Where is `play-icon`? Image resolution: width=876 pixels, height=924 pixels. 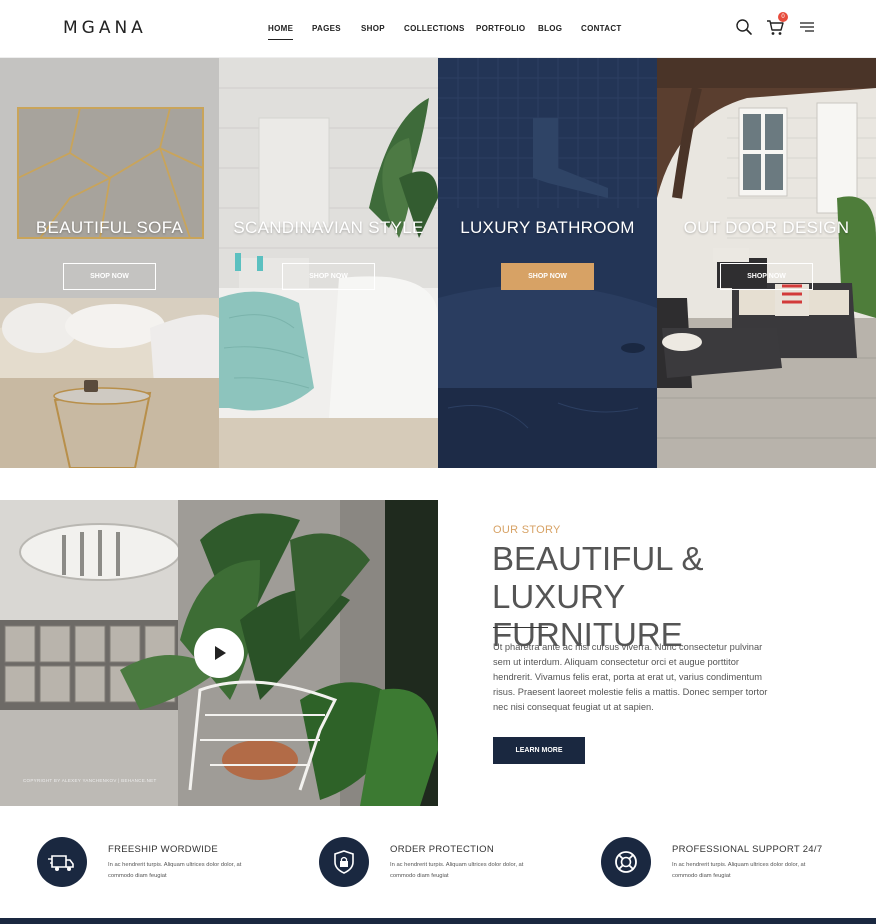
play-icon is located at coordinates (220, 653).